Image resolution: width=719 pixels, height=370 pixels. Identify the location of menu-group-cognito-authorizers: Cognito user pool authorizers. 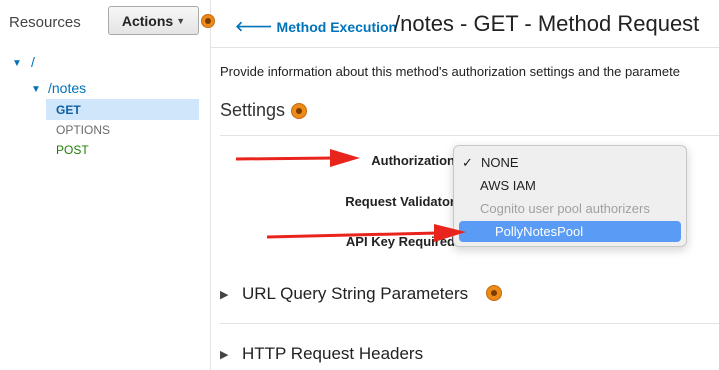
(565, 208).